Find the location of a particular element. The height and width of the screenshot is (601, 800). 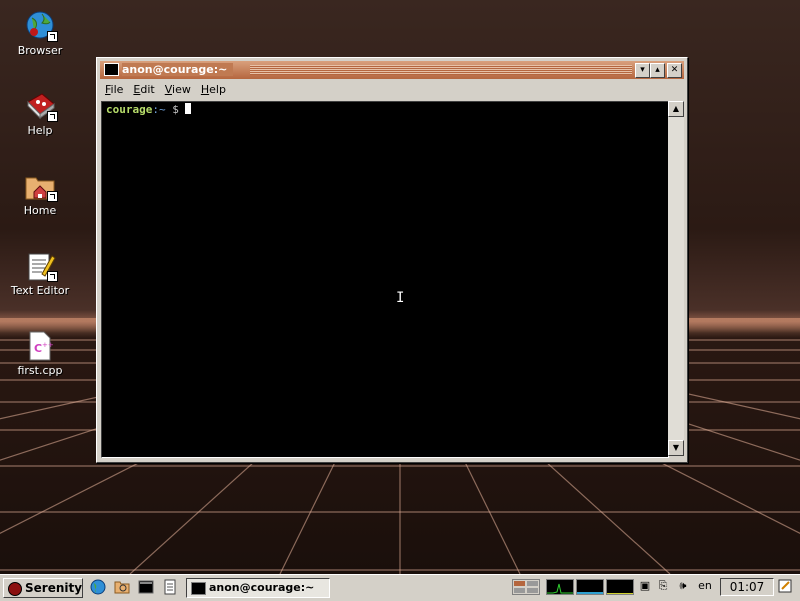

quicklaunch-terminal-icon is located at coordinates (146, 587).